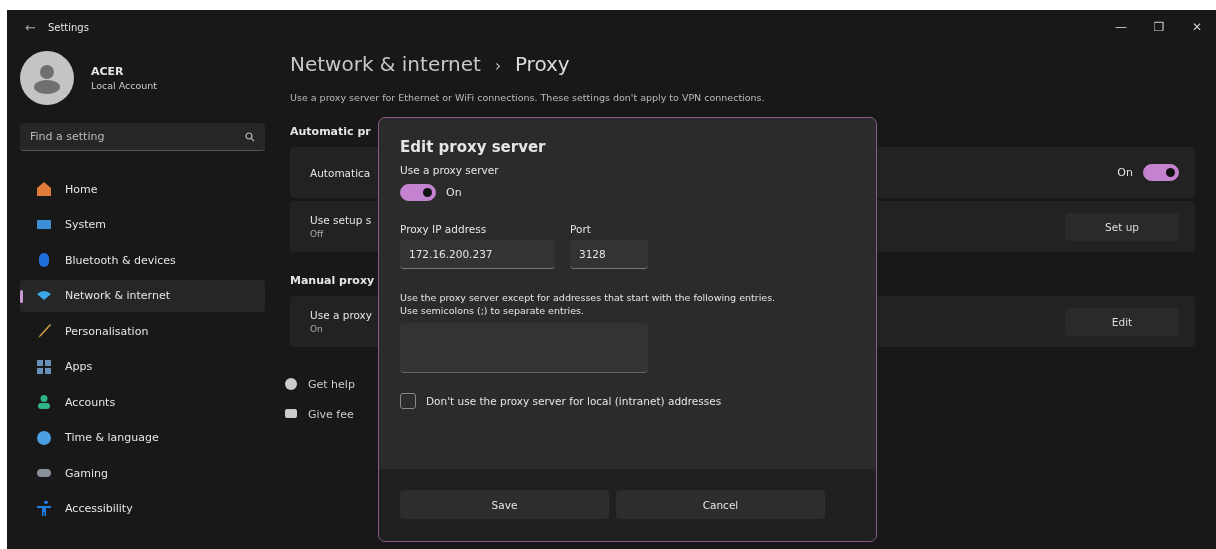  What do you see at coordinates (1159, 27) in the screenshot?
I see `window-control-button: ❐` at bounding box center [1159, 27].